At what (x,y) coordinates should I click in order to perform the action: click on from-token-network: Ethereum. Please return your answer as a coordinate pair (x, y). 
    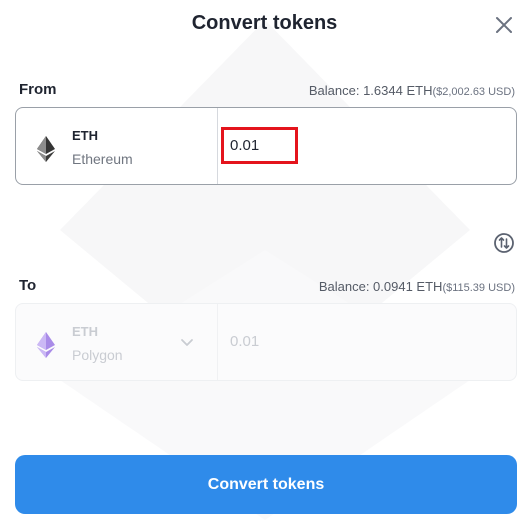
    Looking at the image, I should click on (102, 159).